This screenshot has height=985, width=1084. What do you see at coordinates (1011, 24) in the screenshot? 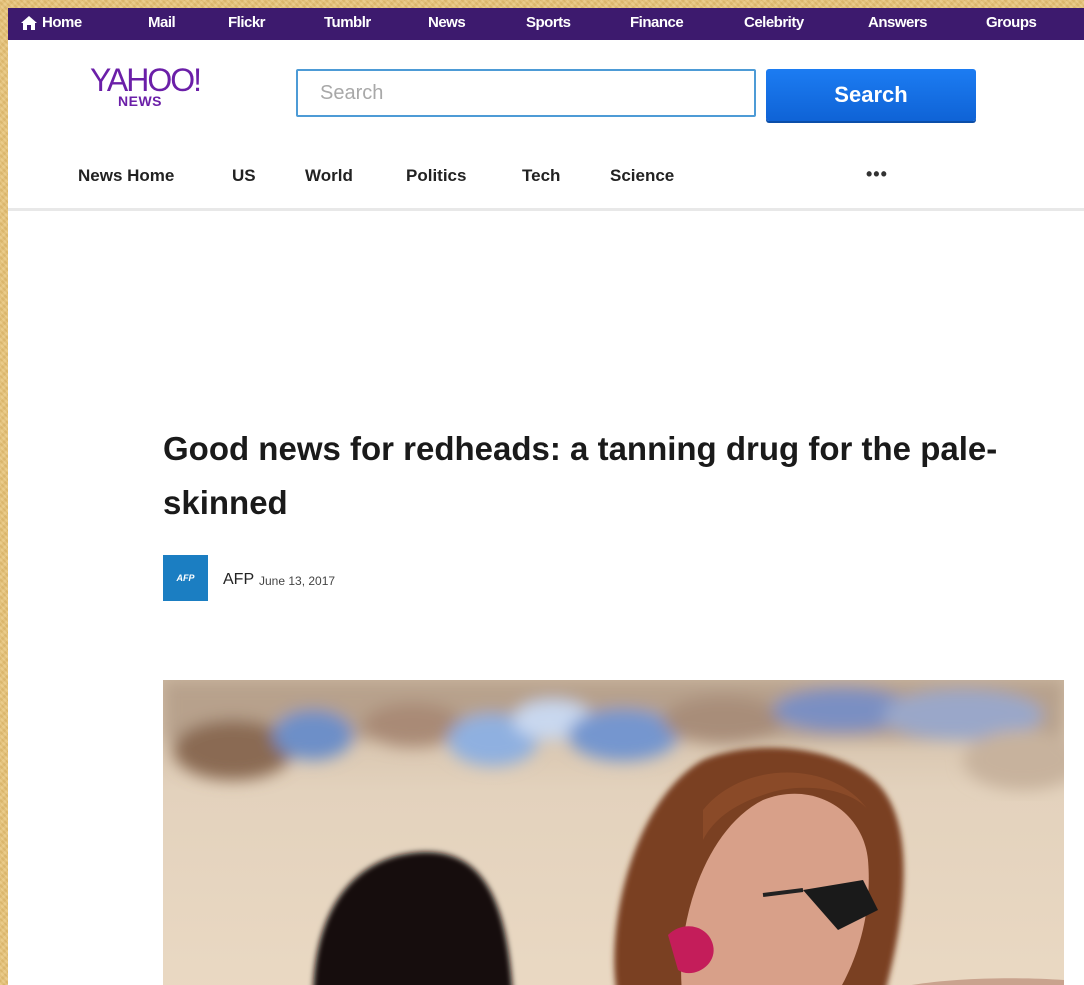
I see `top-nav-groups: Groups` at bounding box center [1011, 24].